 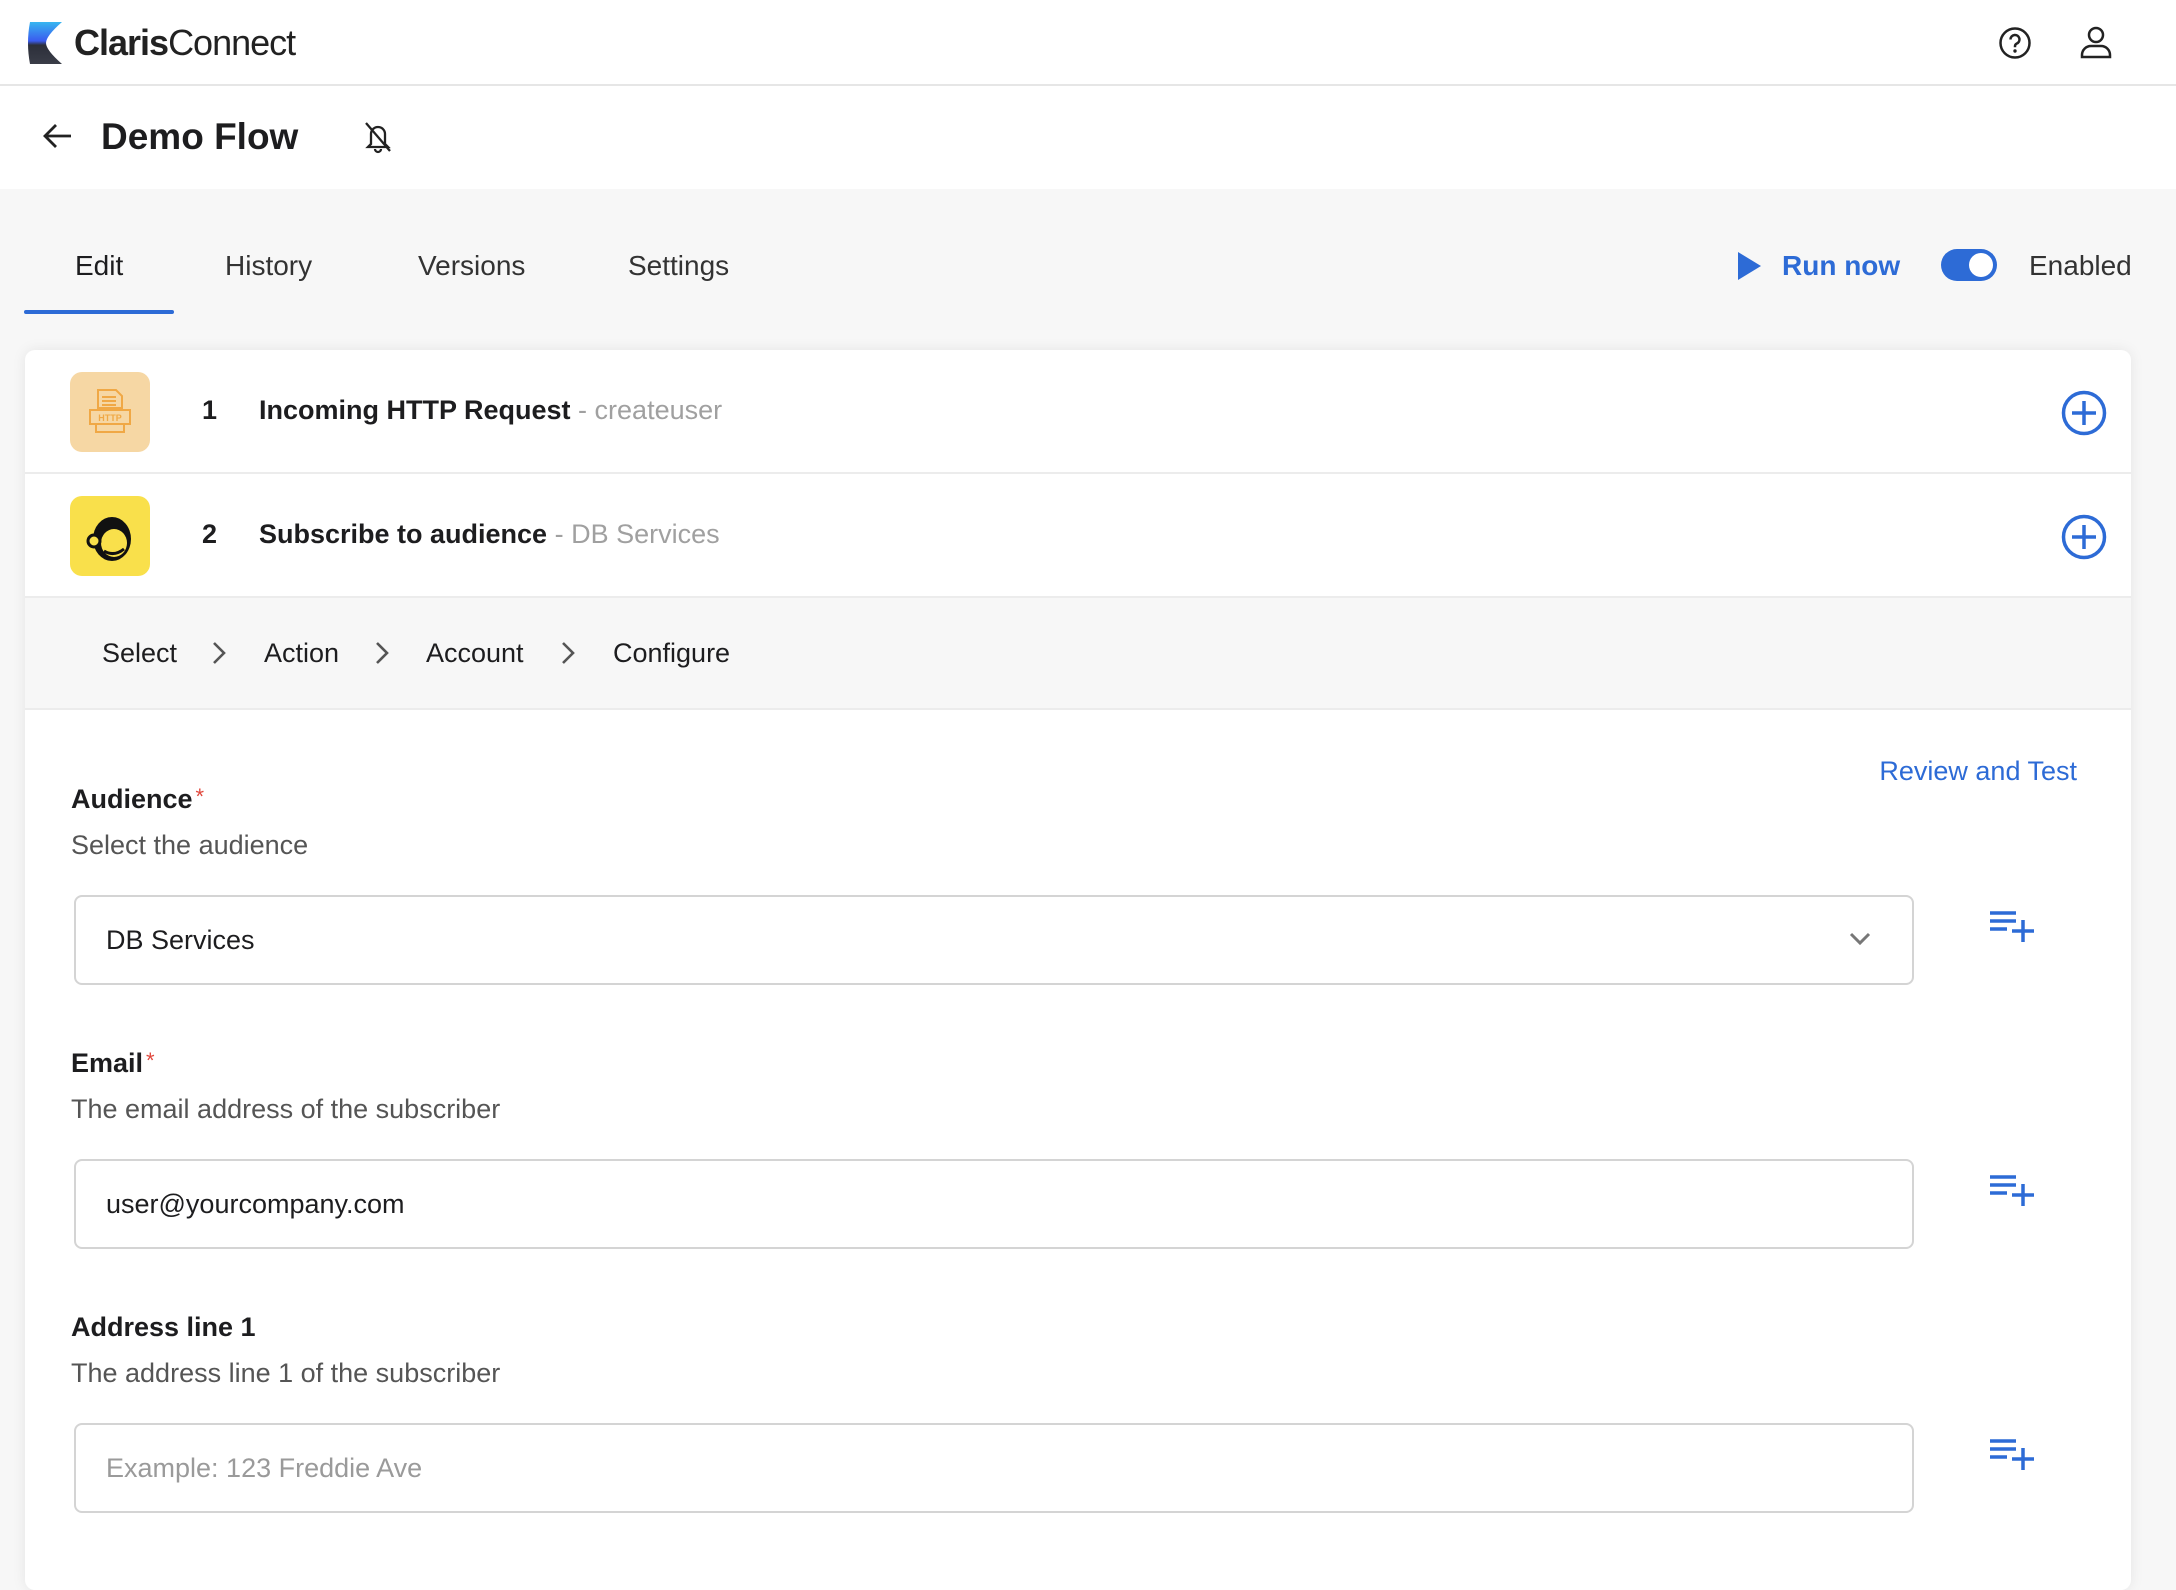 What do you see at coordinates (185, 42) in the screenshot?
I see `app-logo-text: ClarisConnect` at bounding box center [185, 42].